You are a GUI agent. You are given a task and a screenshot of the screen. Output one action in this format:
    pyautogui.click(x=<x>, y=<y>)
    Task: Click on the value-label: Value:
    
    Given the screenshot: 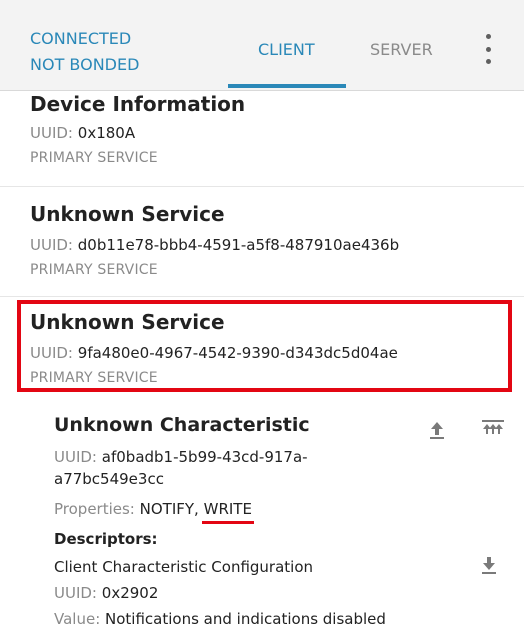 What is the action you would take?
    pyautogui.click(x=77, y=619)
    